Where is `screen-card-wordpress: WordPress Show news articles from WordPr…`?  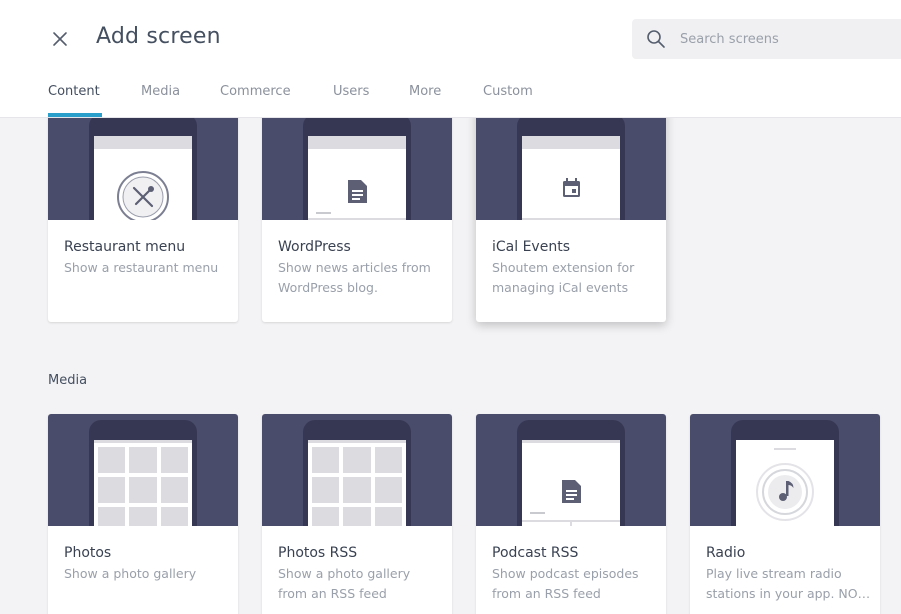 screen-card-wordpress: WordPress Show news articles from WordPr… is located at coordinates (357, 213).